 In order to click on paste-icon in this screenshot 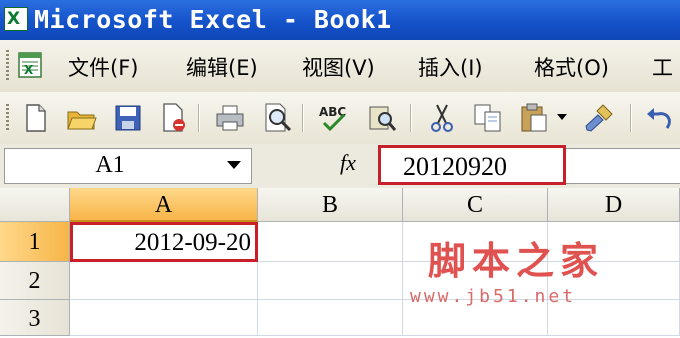, I will do `click(534, 118)`.